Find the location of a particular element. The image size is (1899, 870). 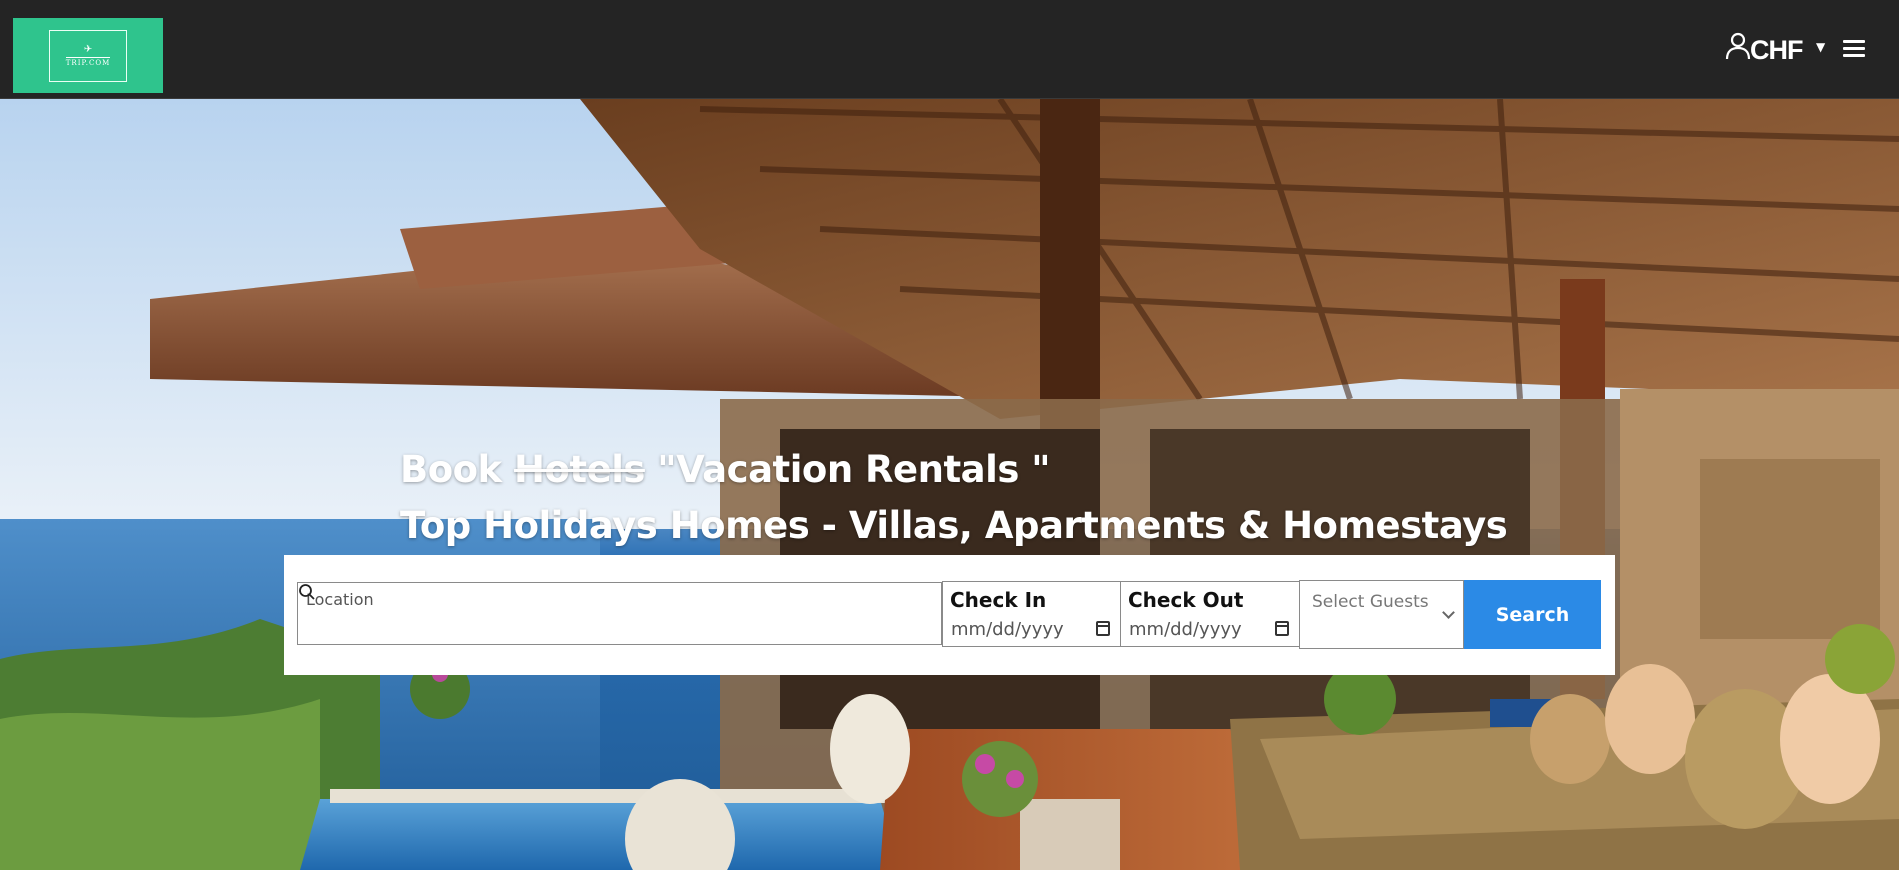

search-icon is located at coordinates (307, 592).